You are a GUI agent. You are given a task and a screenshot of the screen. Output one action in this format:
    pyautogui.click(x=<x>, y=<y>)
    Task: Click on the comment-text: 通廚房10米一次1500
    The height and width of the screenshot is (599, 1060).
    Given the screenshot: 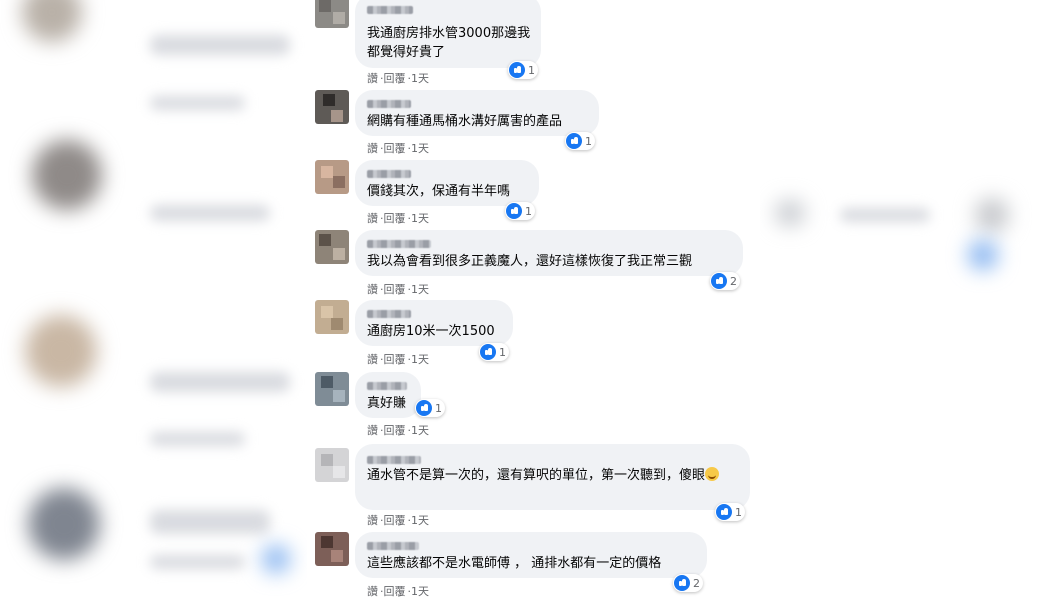 What is the action you would take?
    pyautogui.click(x=431, y=331)
    